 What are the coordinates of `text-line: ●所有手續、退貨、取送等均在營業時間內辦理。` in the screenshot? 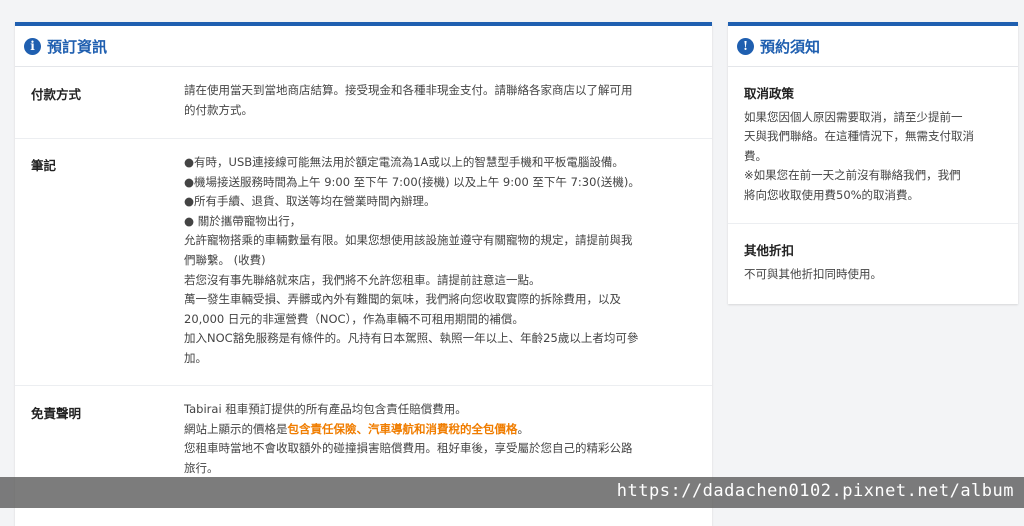 It's located at (310, 201).